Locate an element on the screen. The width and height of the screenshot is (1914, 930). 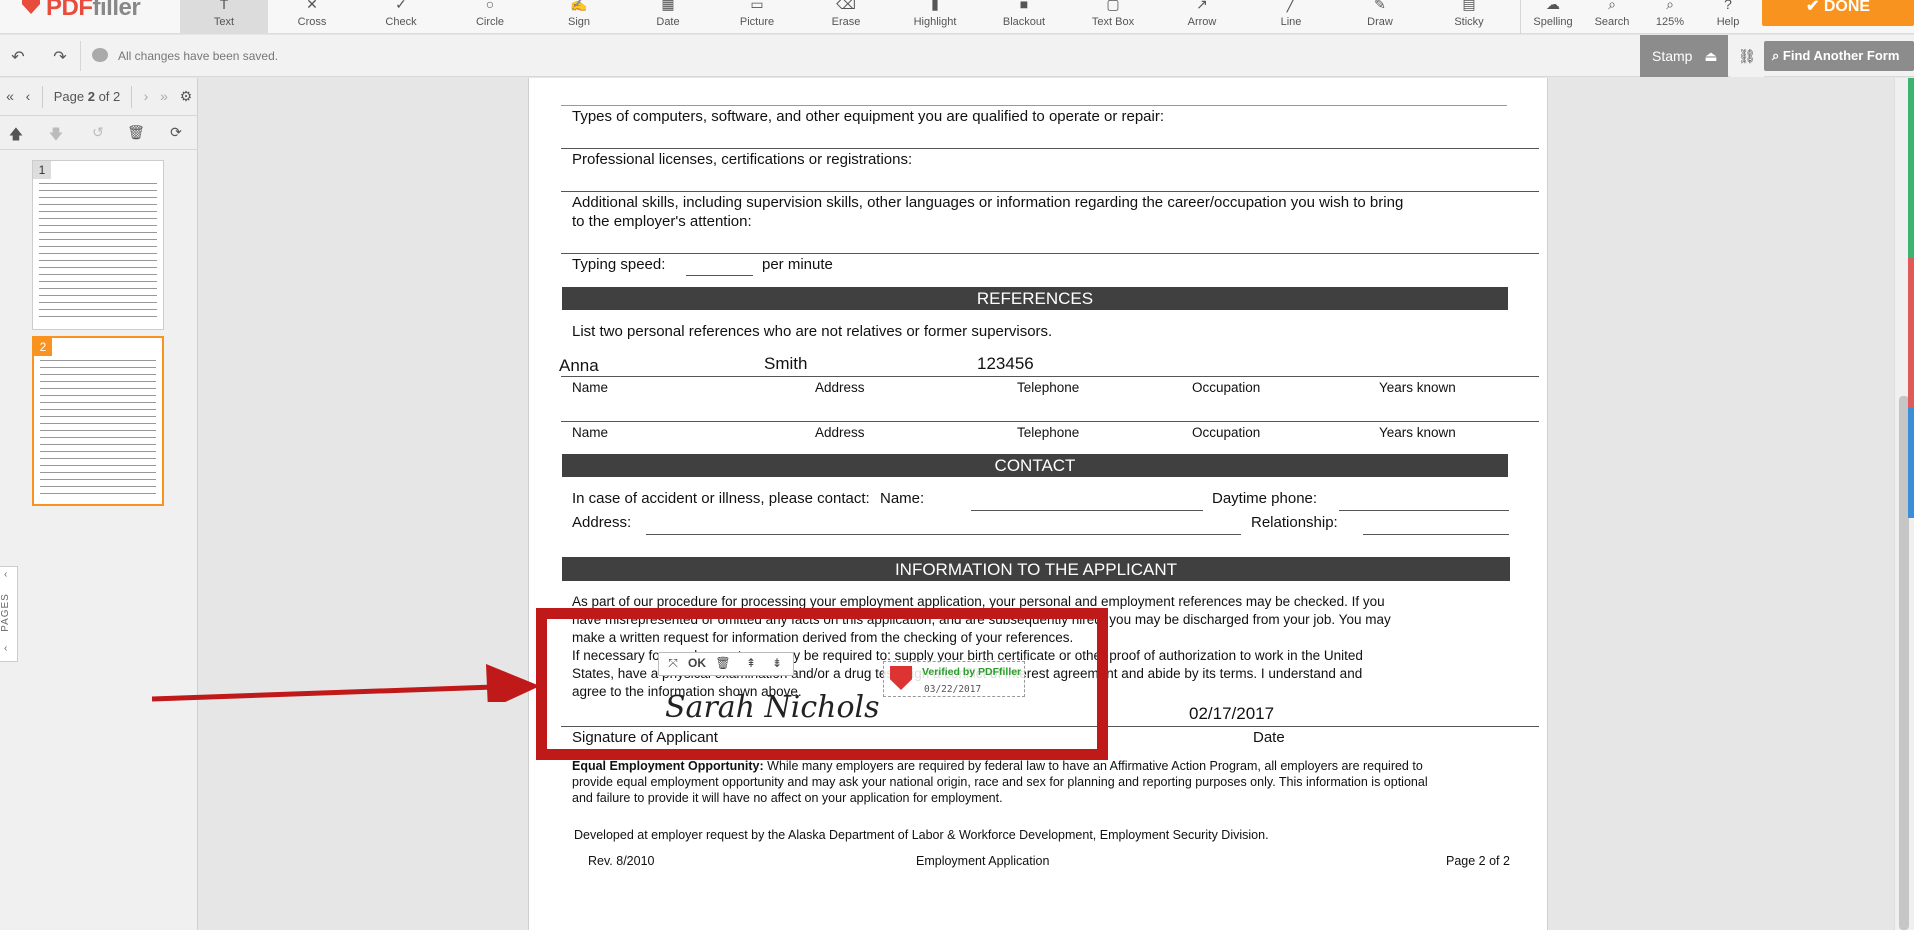
contact-name-field is located at coordinates (1087, 510).